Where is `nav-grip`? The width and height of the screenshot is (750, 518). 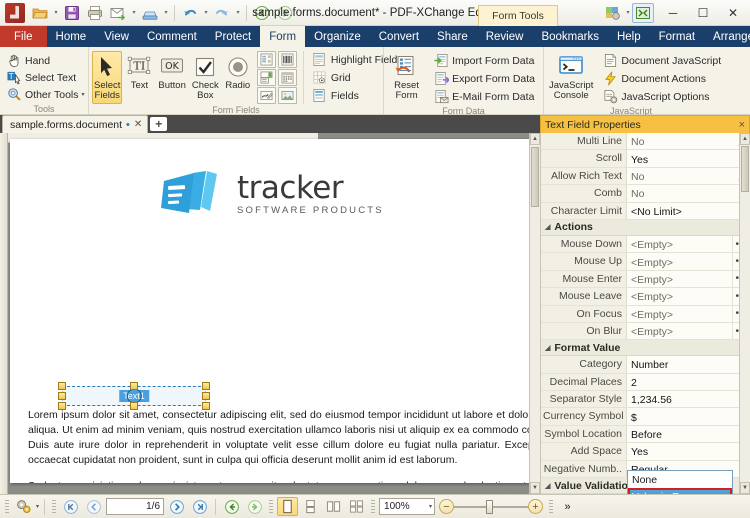 nav-grip is located at coordinates (54, 506).